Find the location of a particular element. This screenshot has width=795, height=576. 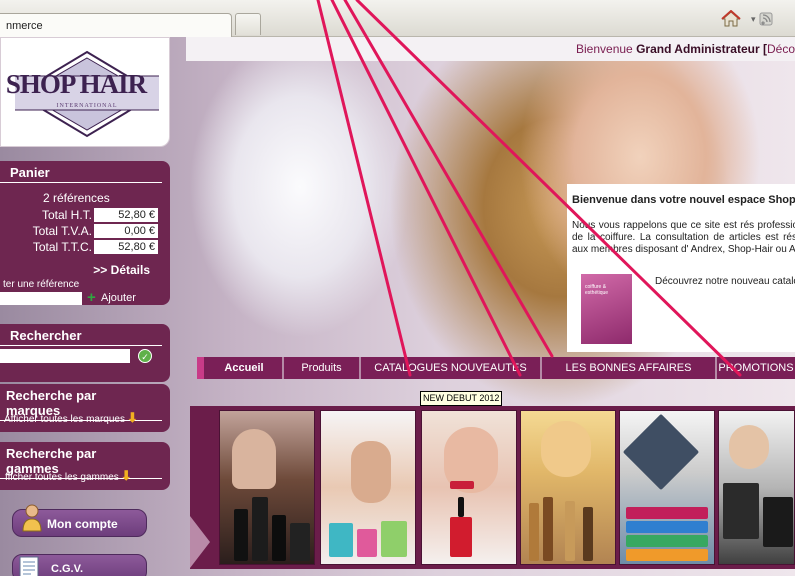

search-panel: Rechercher ✓ is located at coordinates (85, 353).